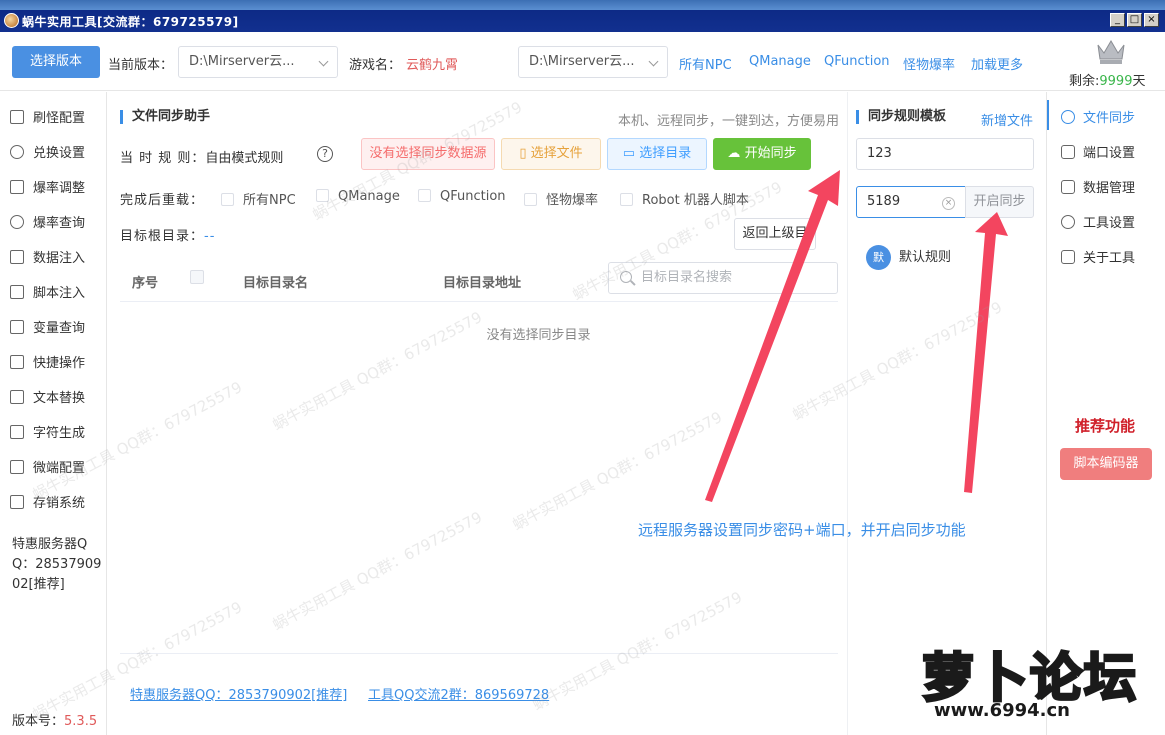 This screenshot has width=1165, height=735. Describe the element at coordinates (1117, 20) in the screenshot. I see `minimize-button: _` at that location.